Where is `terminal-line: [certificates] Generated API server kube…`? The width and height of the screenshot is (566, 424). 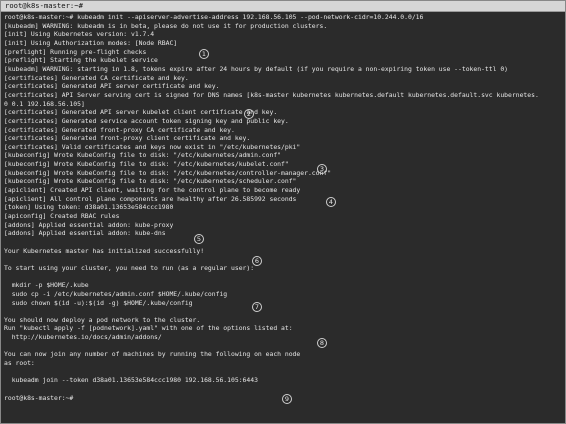
terminal-line: [certificates] Generated API server kube… is located at coordinates (141, 112).